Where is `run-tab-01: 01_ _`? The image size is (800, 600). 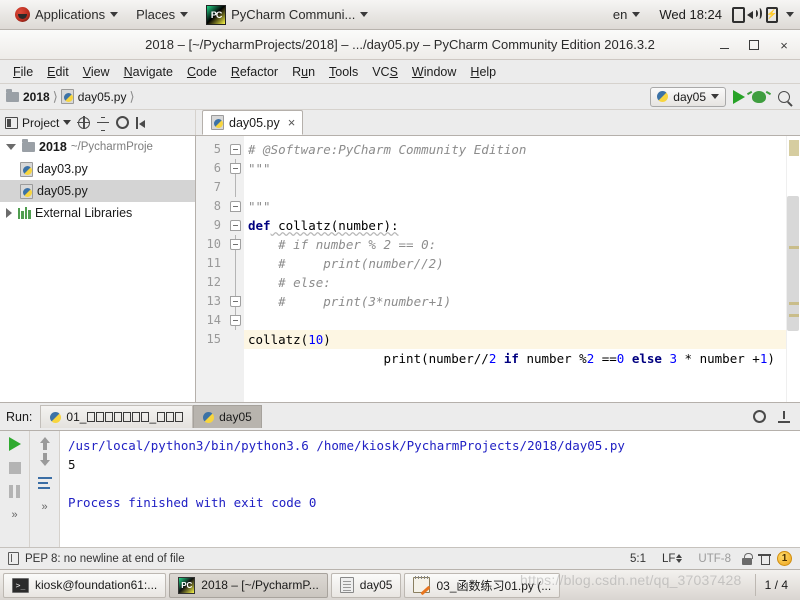 run-tab-01: 01_ _ is located at coordinates (117, 416).